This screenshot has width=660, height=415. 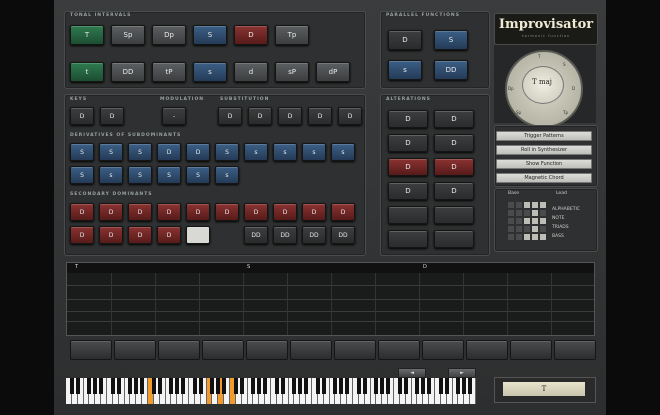 I want to click on chromatic-button-19: DD, so click(x=343, y=235).